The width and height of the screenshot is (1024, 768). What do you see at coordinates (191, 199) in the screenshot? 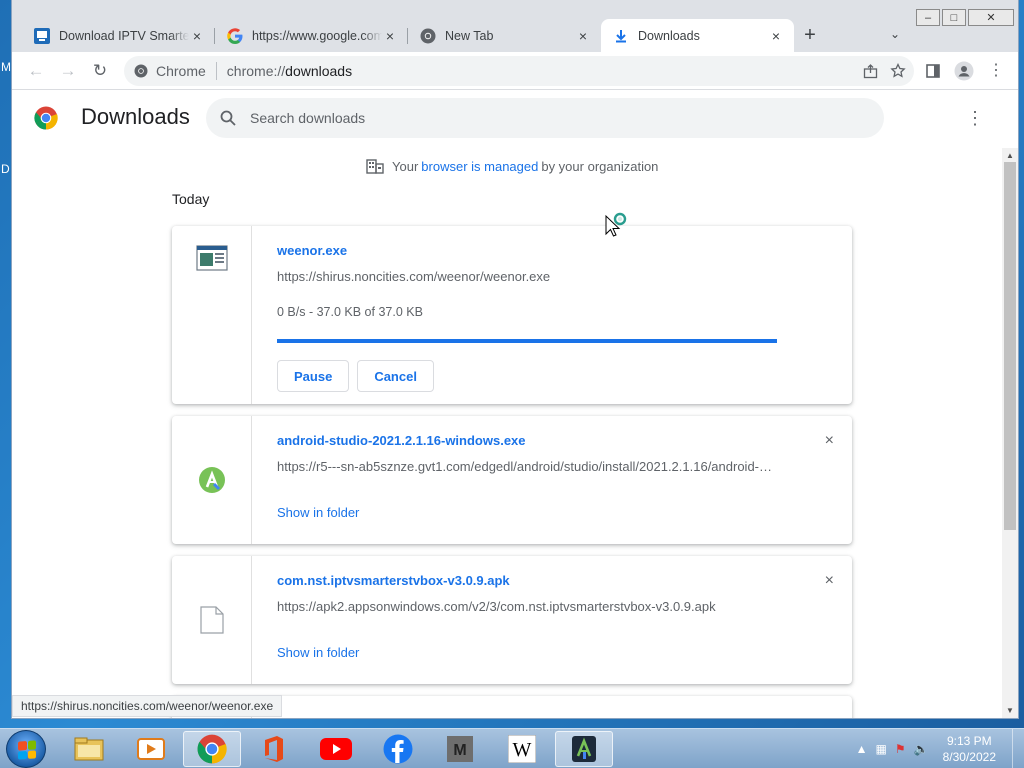
I see `date-section-header: Today` at bounding box center [191, 199].